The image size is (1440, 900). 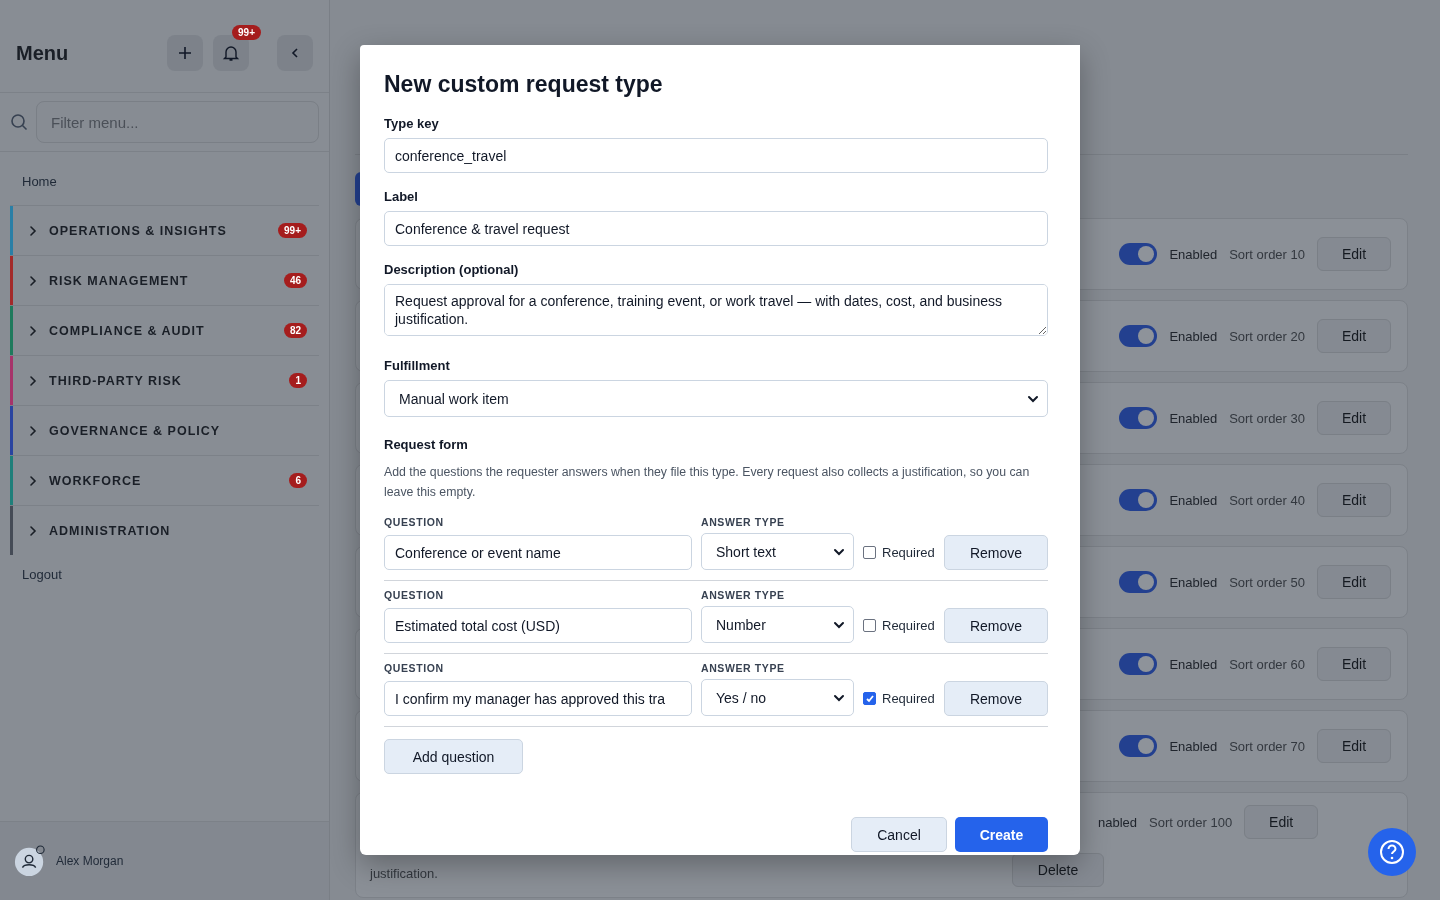 I want to click on menu-group: RISK MANAGEMENT 46, so click(x=164, y=280).